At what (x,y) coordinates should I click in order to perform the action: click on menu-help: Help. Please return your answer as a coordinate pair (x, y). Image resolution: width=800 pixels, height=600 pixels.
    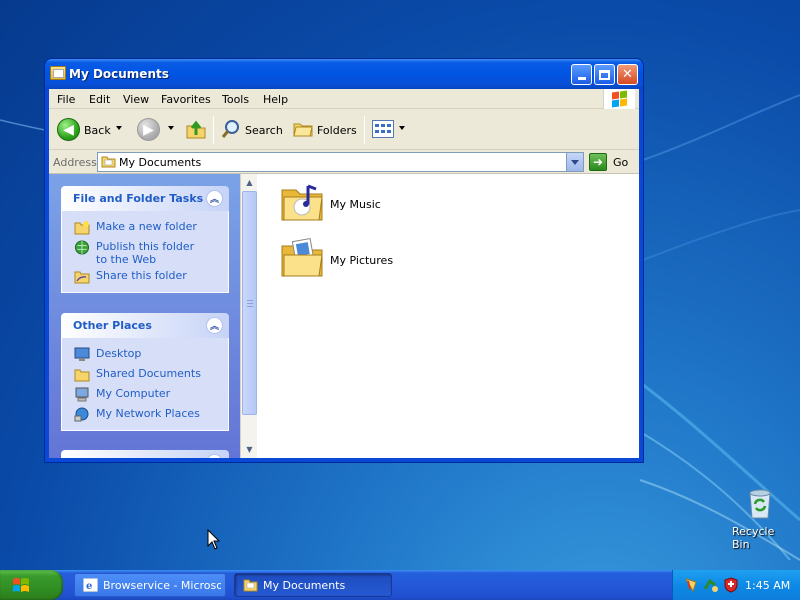
    Looking at the image, I should click on (275, 99).